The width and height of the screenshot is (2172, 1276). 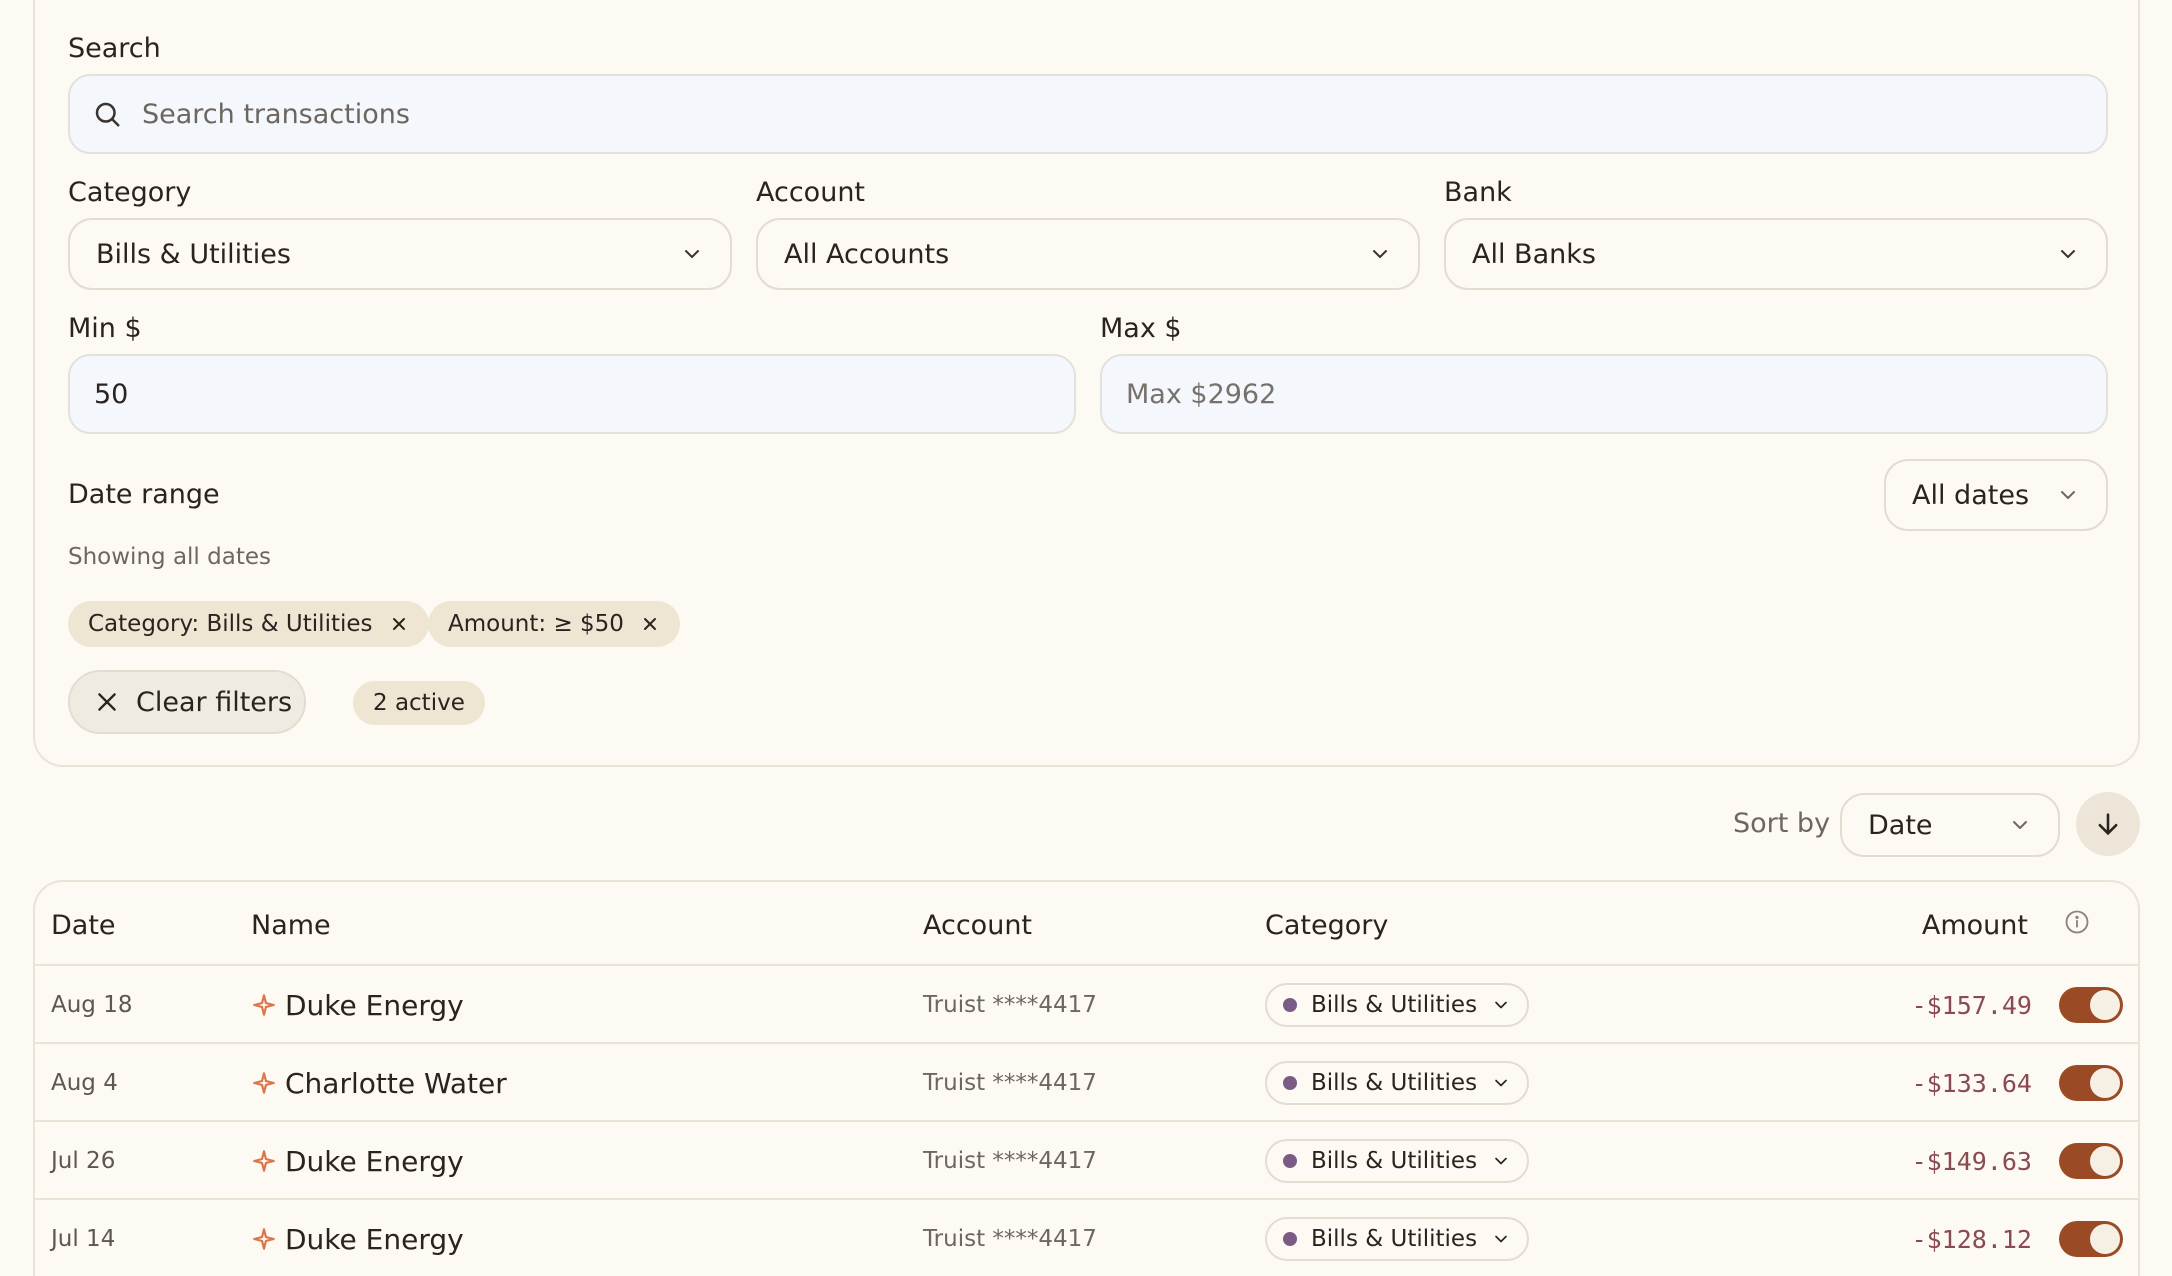 What do you see at coordinates (214, 702) in the screenshot?
I see `clear-filters-label: Clear filters` at bounding box center [214, 702].